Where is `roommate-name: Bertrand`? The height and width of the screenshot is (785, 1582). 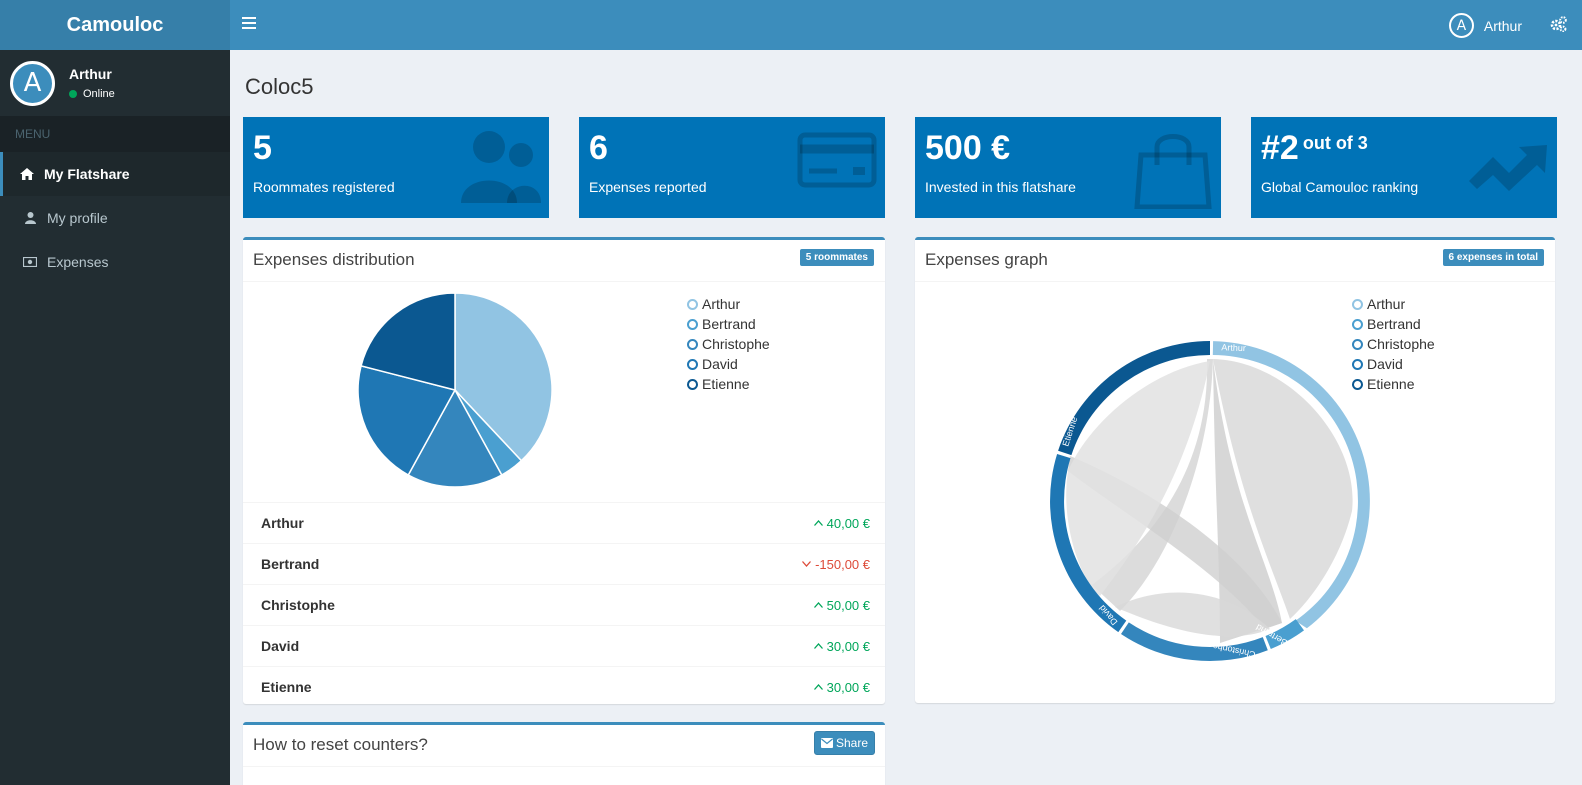 roommate-name: Bertrand is located at coordinates (290, 564).